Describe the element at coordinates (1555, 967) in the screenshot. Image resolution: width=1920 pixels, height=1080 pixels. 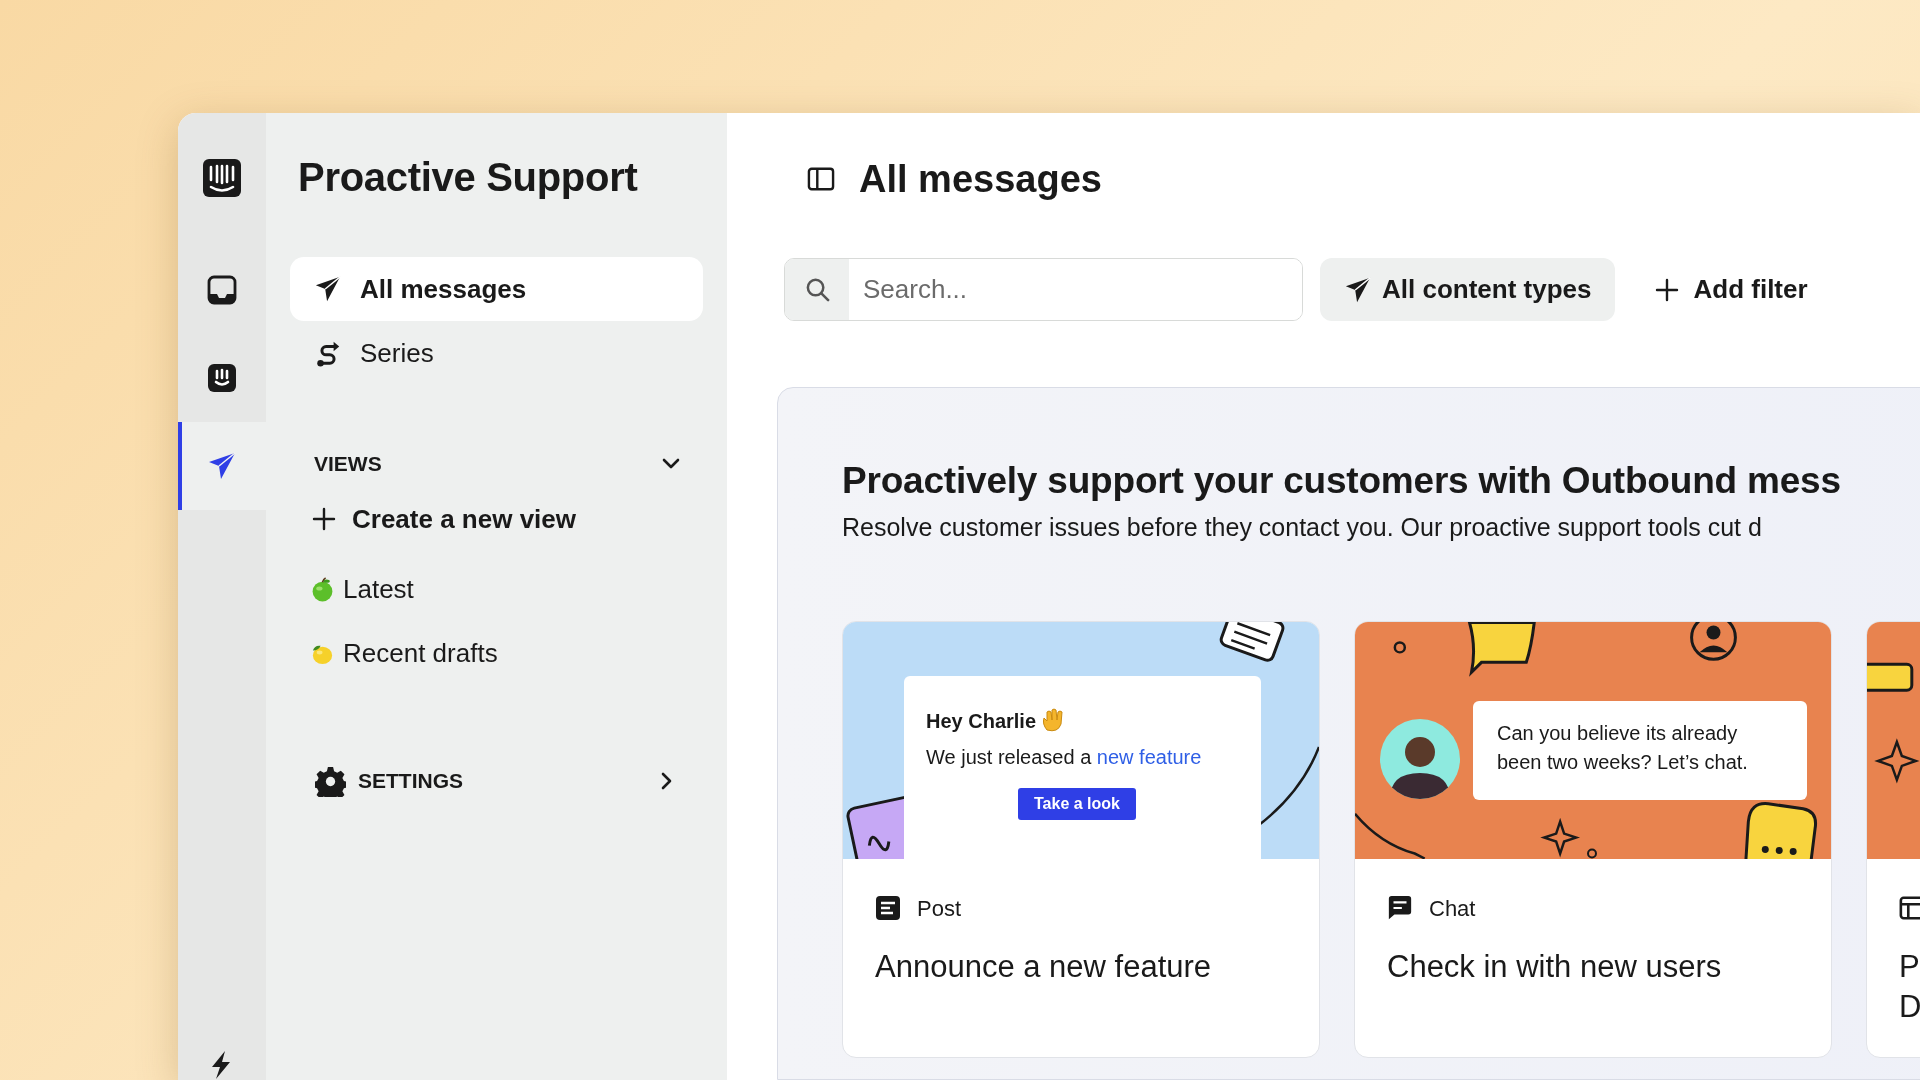
I see `card-title: Check in with new users` at that location.